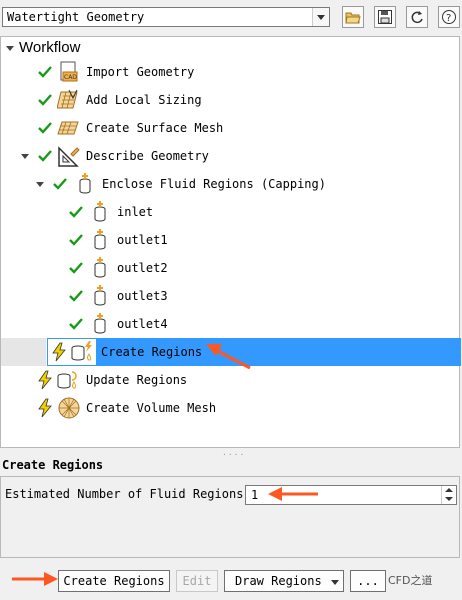  What do you see at coordinates (166, 17) in the screenshot?
I see `workflow-type-select: Watertight Geometry` at bounding box center [166, 17].